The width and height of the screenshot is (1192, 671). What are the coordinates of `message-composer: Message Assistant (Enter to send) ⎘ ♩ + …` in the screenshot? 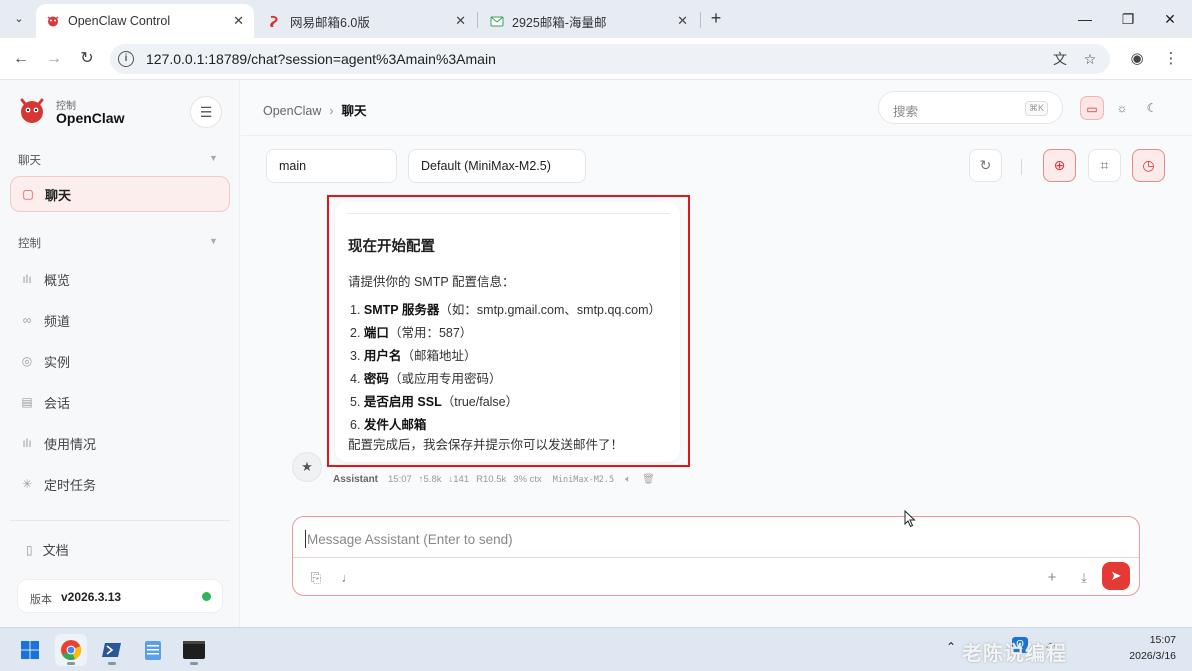 It's located at (716, 556).